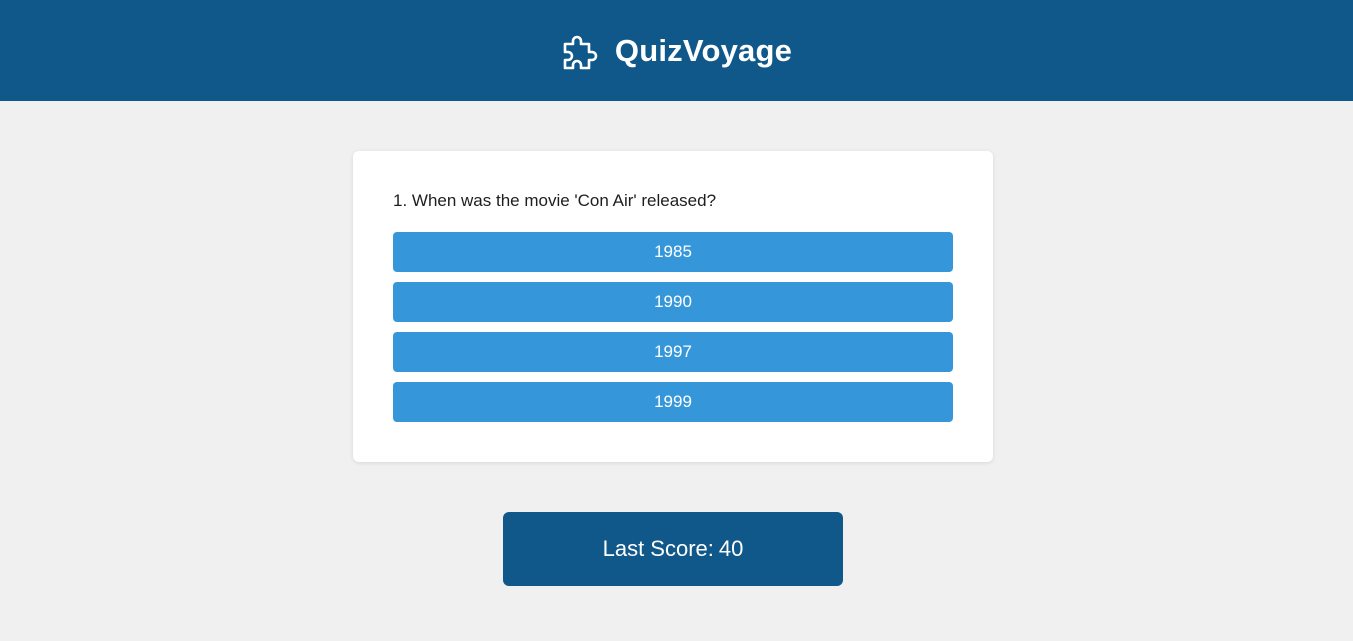  I want to click on puzzle-piece-icon, so click(581, 51).